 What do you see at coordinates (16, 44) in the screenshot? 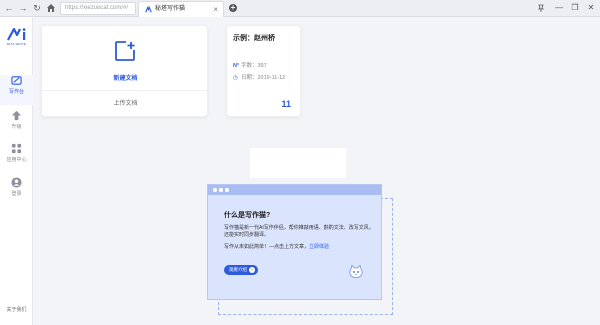
I see `logo-text: MITA WRITE` at bounding box center [16, 44].